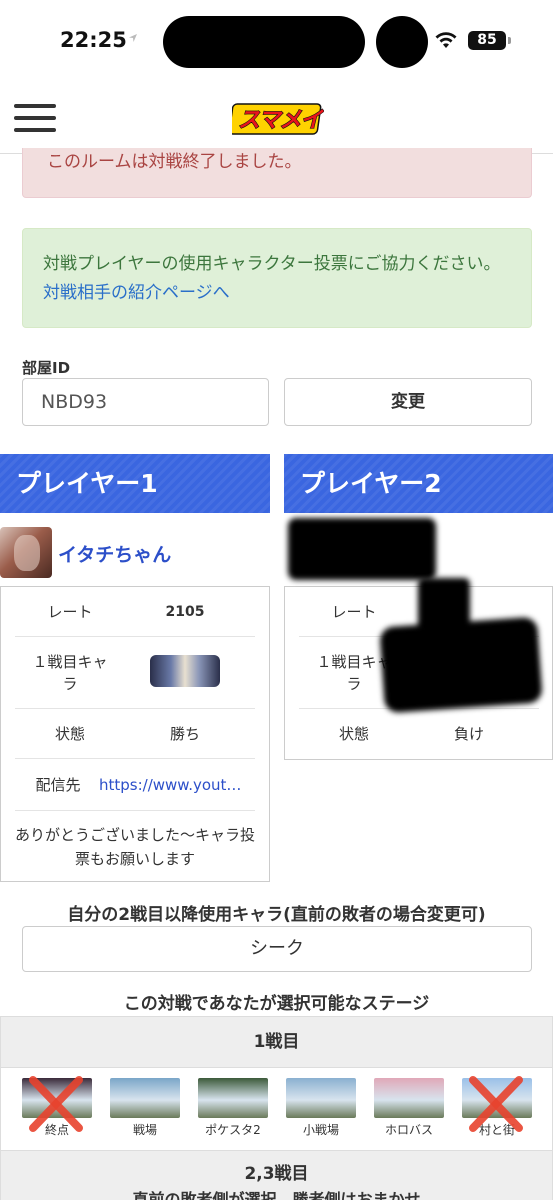 The width and height of the screenshot is (553, 1200). I want to click on stage-item: 村と街, so click(497, 1107).